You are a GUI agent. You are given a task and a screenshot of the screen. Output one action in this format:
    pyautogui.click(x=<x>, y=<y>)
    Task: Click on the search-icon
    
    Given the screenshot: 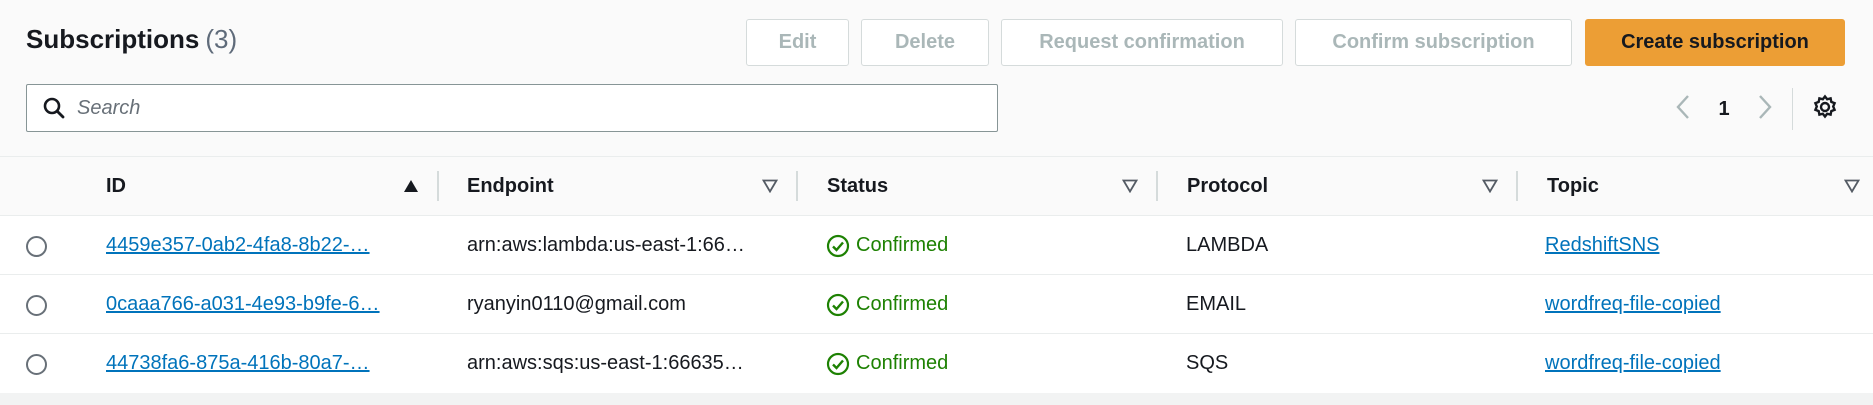 What is the action you would take?
    pyautogui.click(x=54, y=108)
    